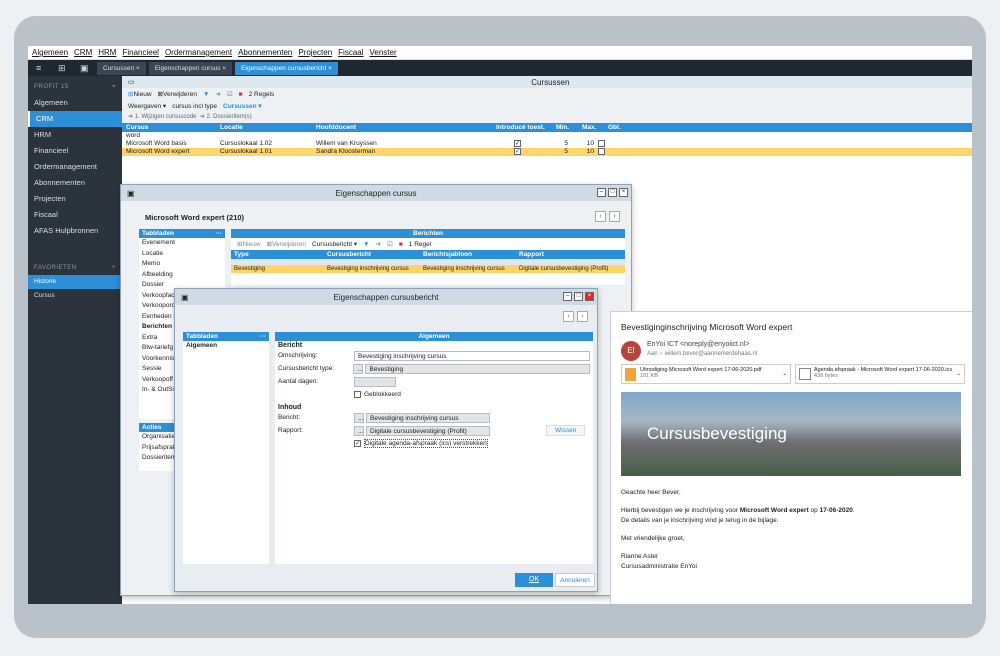  I want to click on col-cursus: Cursus, so click(171, 127).